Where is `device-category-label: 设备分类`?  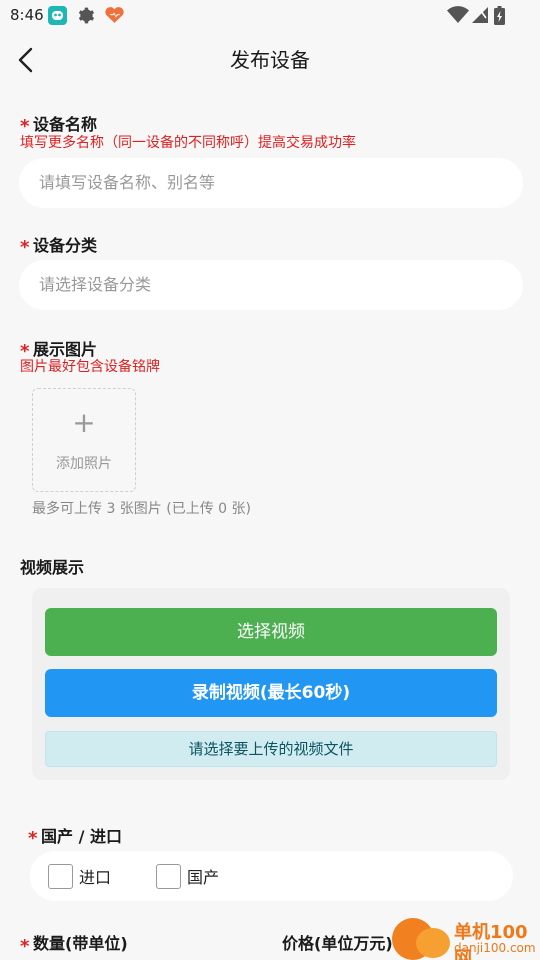 device-category-label: 设备分类 is located at coordinates (65, 245).